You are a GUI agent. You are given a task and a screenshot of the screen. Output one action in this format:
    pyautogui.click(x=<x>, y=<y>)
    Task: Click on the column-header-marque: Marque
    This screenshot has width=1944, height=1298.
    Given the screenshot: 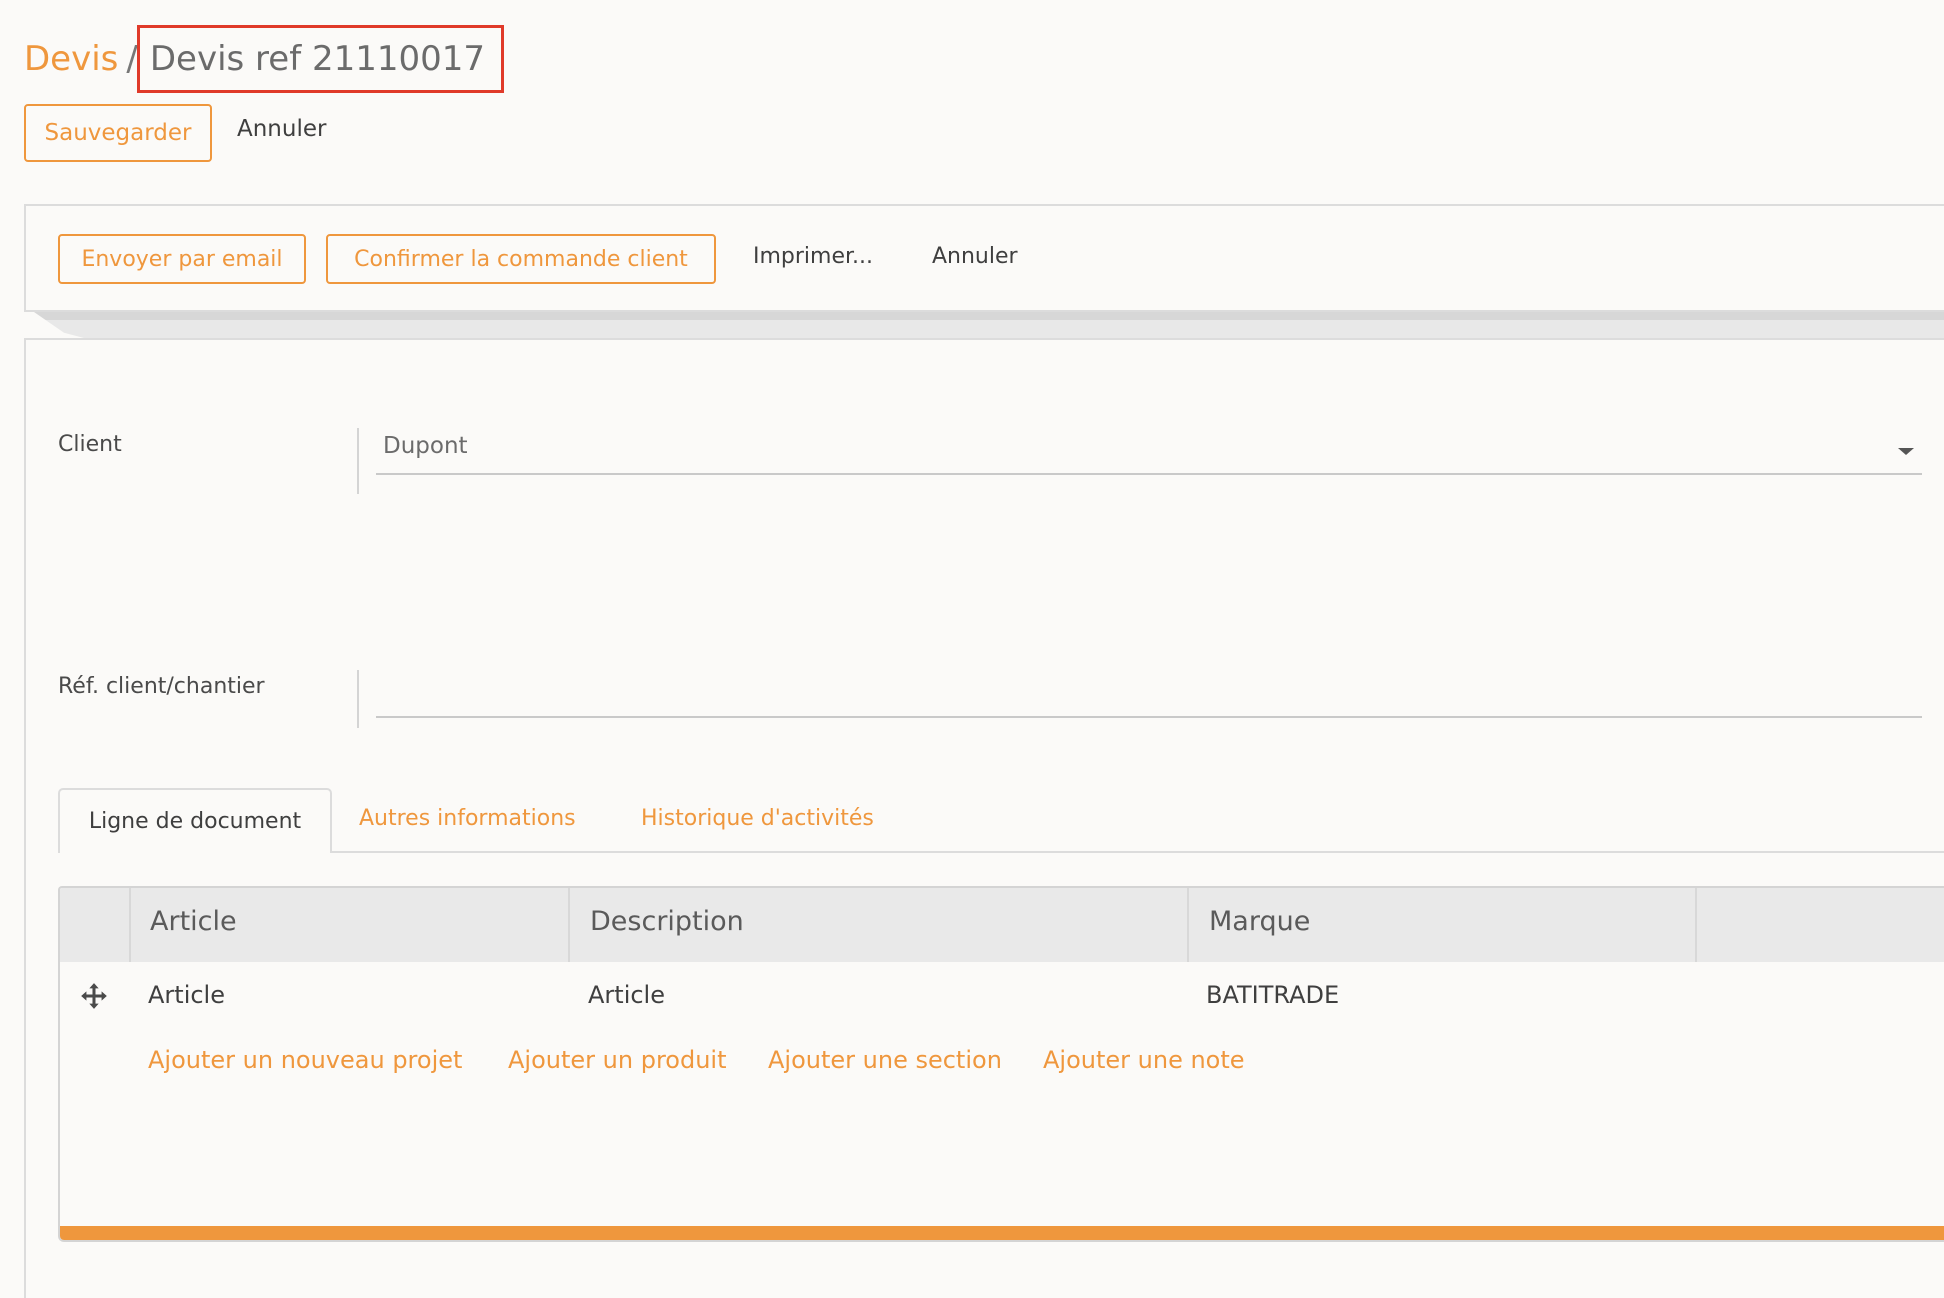 What is the action you would take?
    pyautogui.click(x=1259, y=921)
    